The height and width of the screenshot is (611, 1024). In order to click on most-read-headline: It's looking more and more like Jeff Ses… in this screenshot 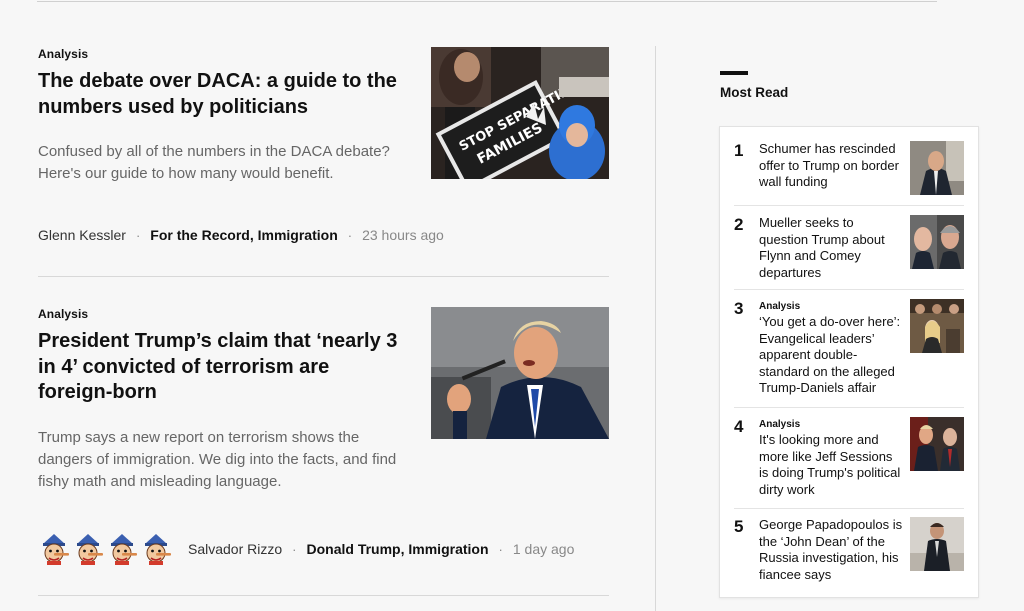, I will do `click(830, 464)`.